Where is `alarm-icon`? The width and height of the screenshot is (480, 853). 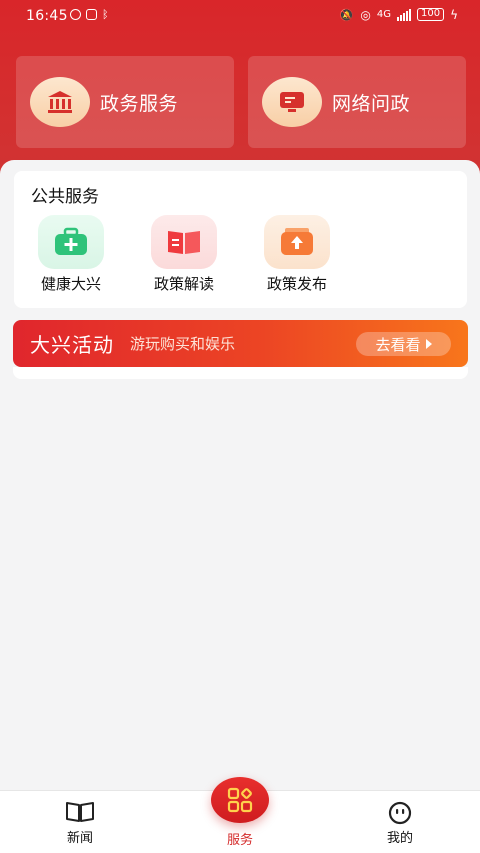
alarm-icon is located at coordinates (91, 14).